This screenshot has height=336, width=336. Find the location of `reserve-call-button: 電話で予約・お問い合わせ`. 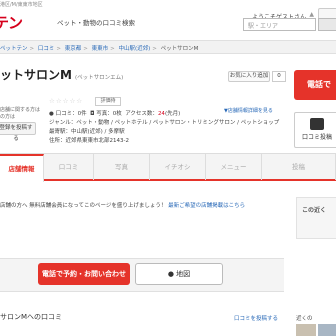

reserve-call-button: 電話で予約・お問い合わせ is located at coordinates (84, 274).